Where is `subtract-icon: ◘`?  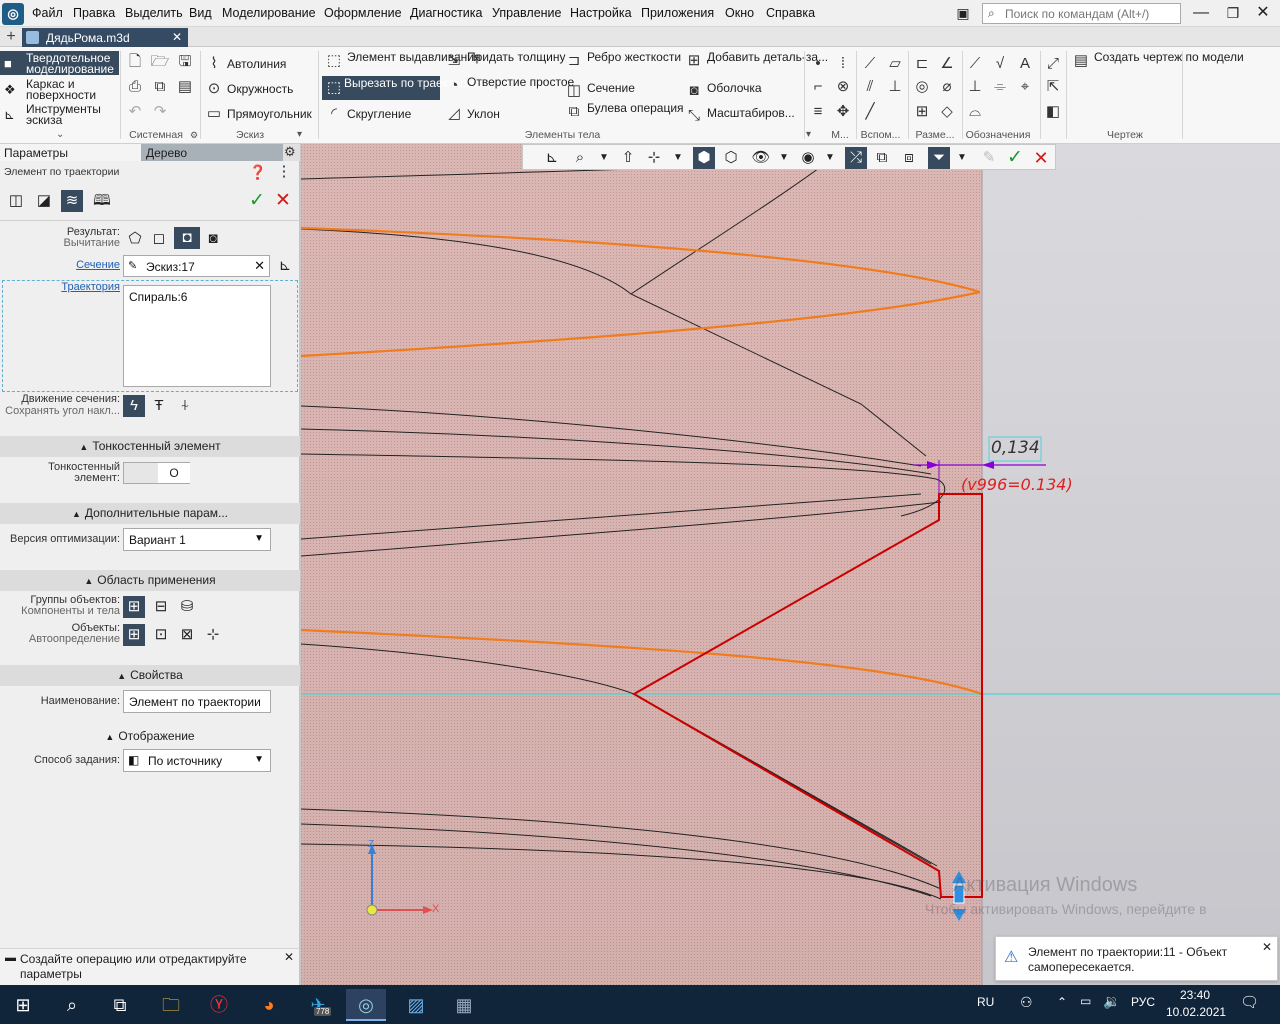 subtract-icon: ◘ is located at coordinates (187, 238).